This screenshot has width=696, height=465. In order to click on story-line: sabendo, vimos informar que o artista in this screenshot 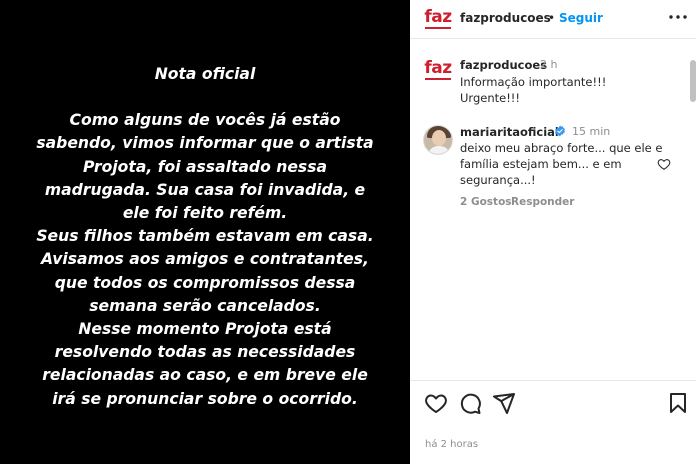, I will do `click(205, 143)`.